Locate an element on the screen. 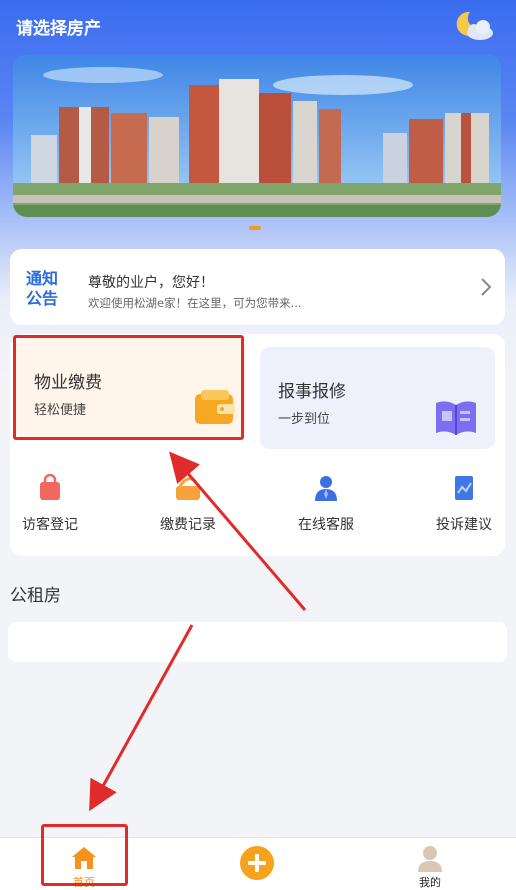 This screenshot has width=516, height=890. tab-home-label: 首页 is located at coordinates (84, 882).